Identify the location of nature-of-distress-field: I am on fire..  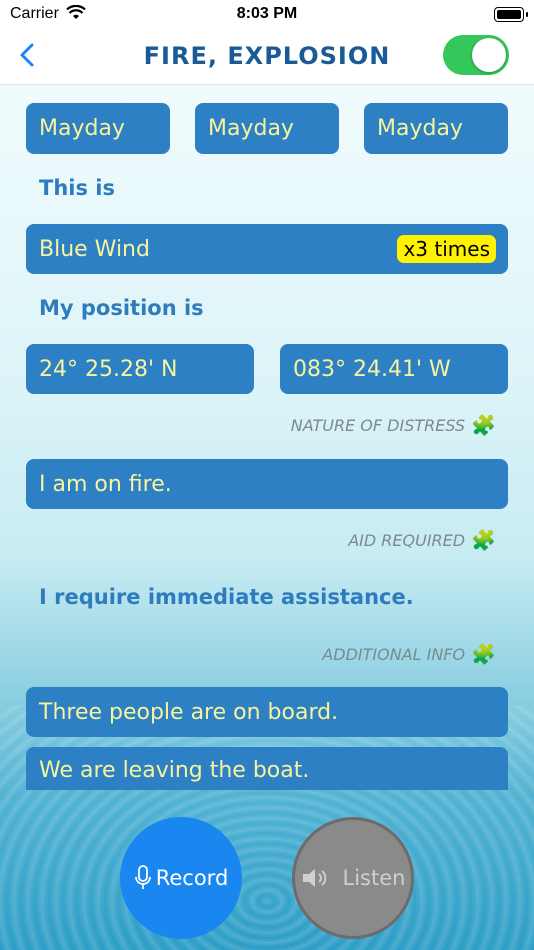
(267, 484).